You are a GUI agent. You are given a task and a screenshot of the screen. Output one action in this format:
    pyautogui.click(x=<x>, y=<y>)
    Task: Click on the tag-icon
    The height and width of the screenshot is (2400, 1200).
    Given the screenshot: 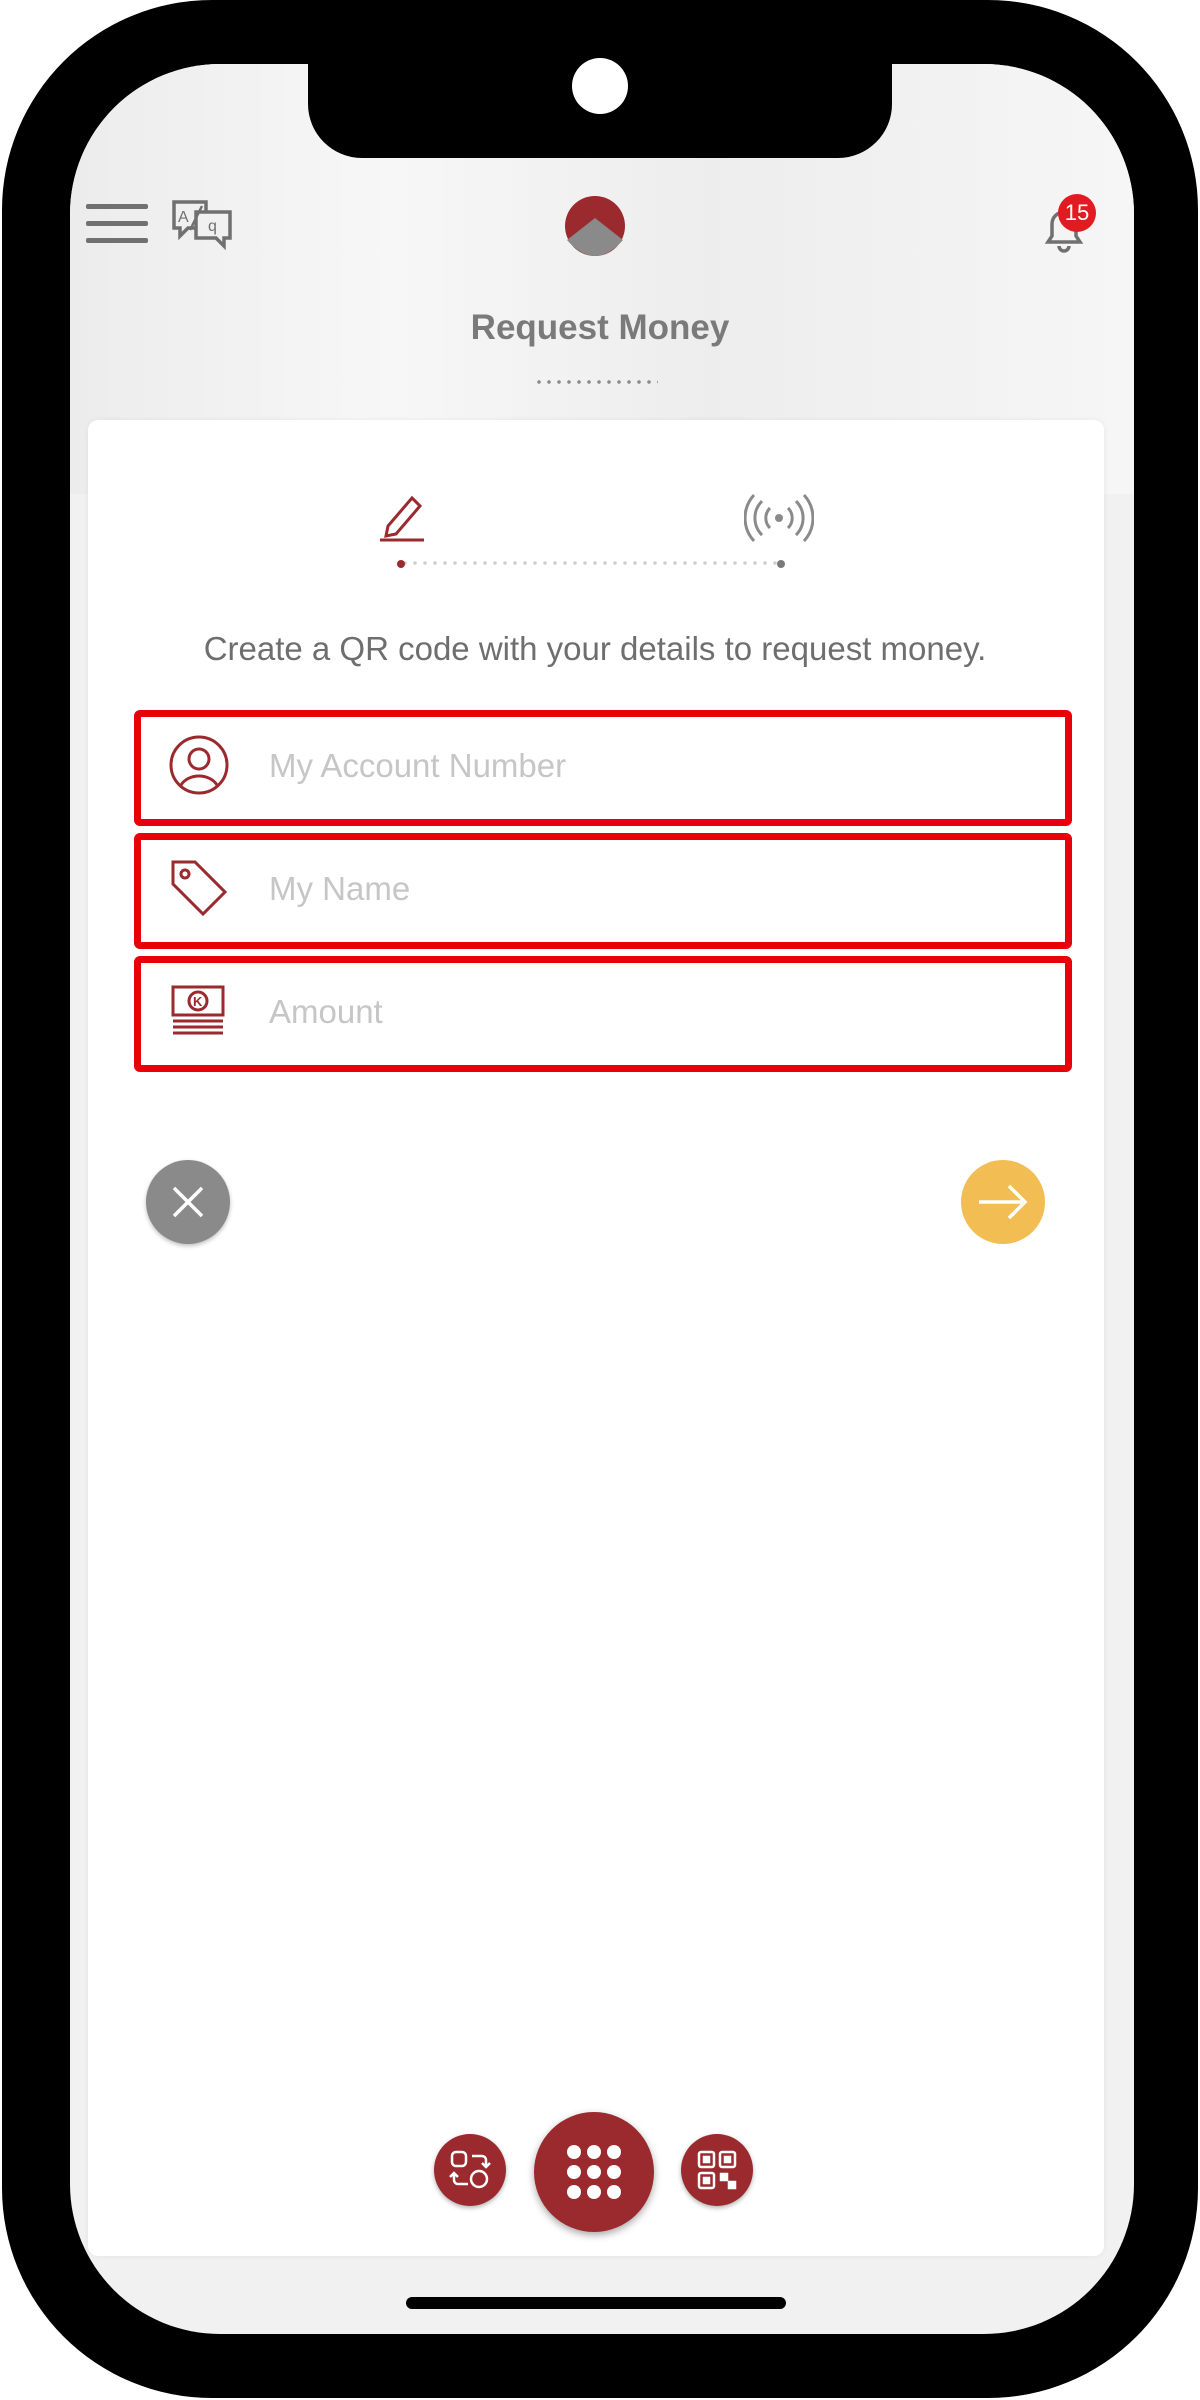 What is the action you would take?
    pyautogui.click(x=199, y=888)
    